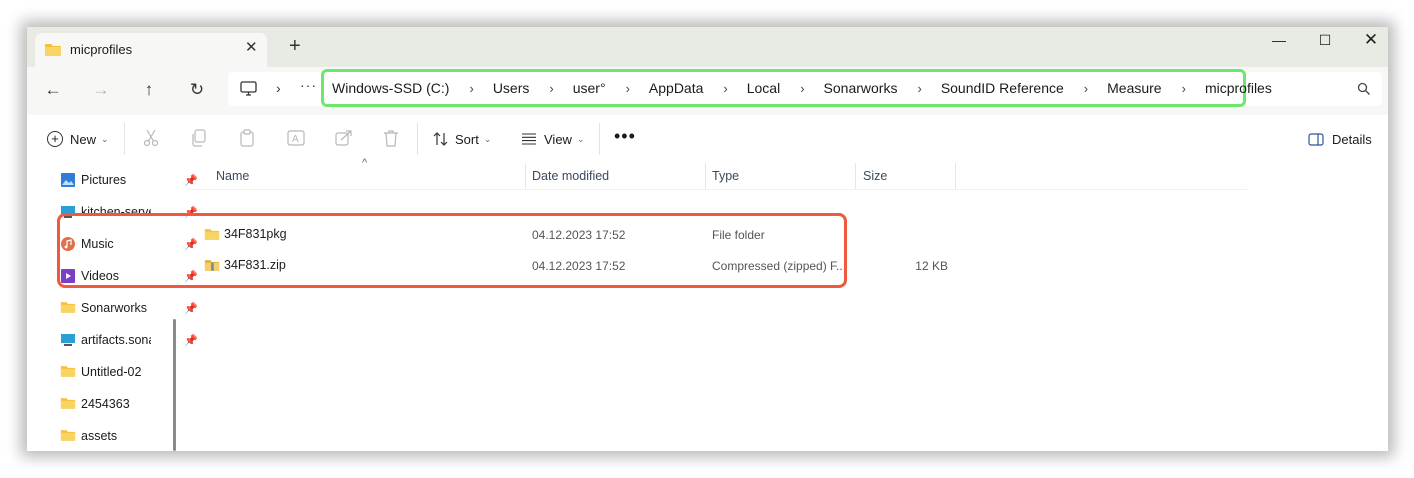  Describe the element at coordinates (129, 180) in the screenshot. I see `sidebar-item-pictures: Pictures 📌` at that location.